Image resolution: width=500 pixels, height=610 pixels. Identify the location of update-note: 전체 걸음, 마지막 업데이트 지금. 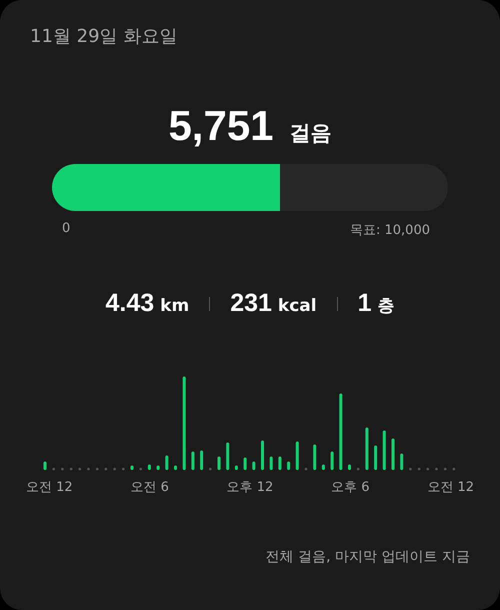
(368, 557).